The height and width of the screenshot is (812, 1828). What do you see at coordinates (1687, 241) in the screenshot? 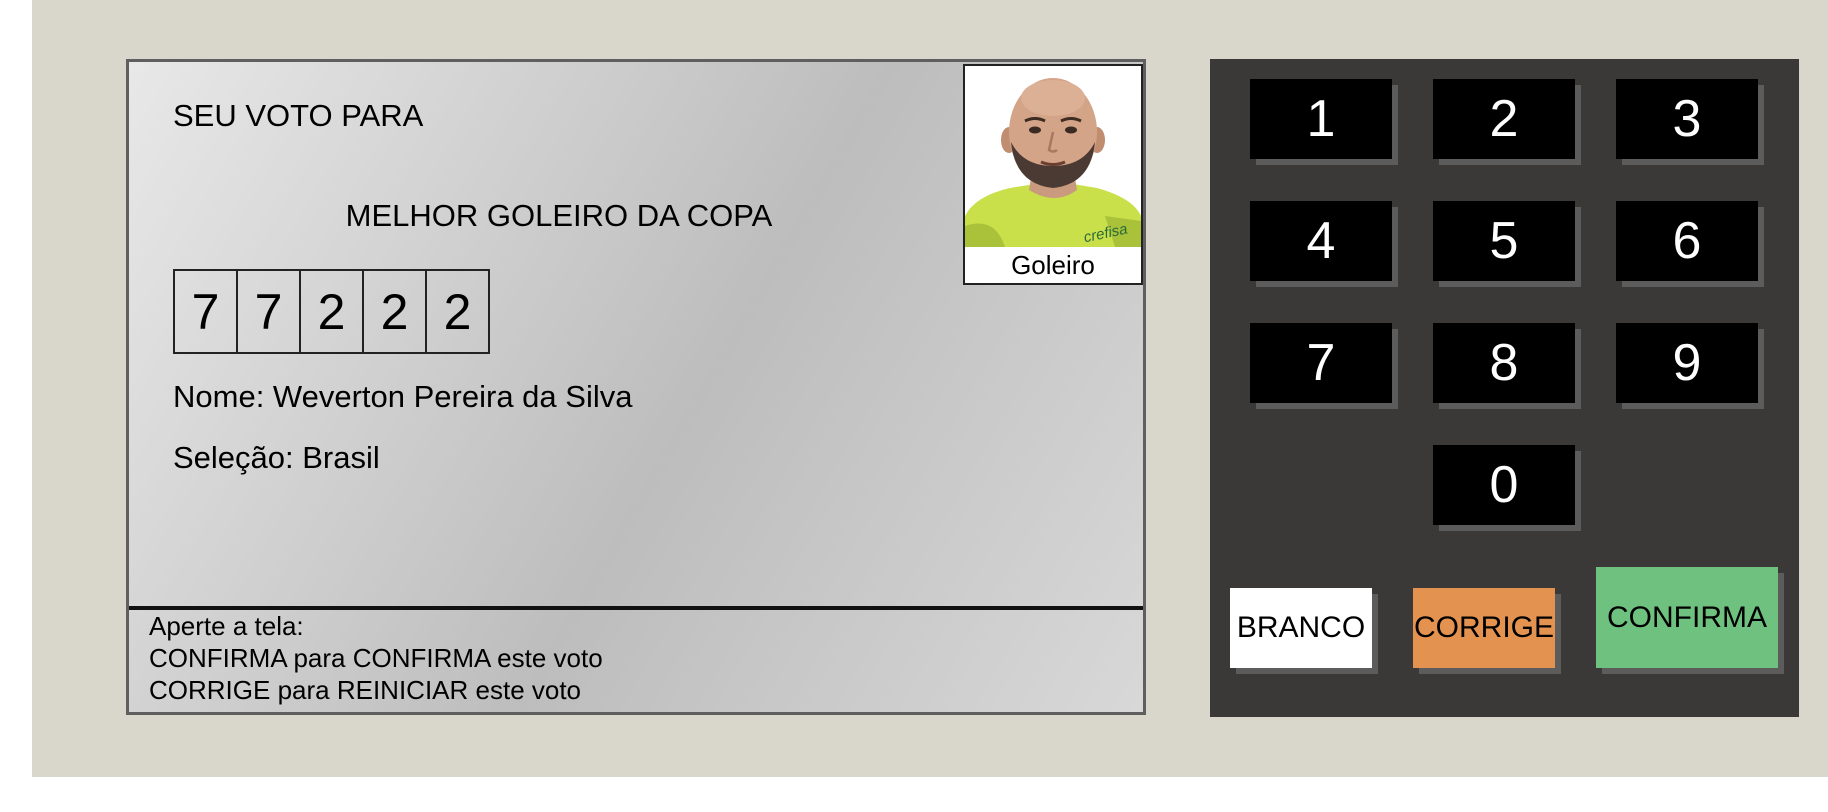
I see `key-6: 6` at bounding box center [1687, 241].